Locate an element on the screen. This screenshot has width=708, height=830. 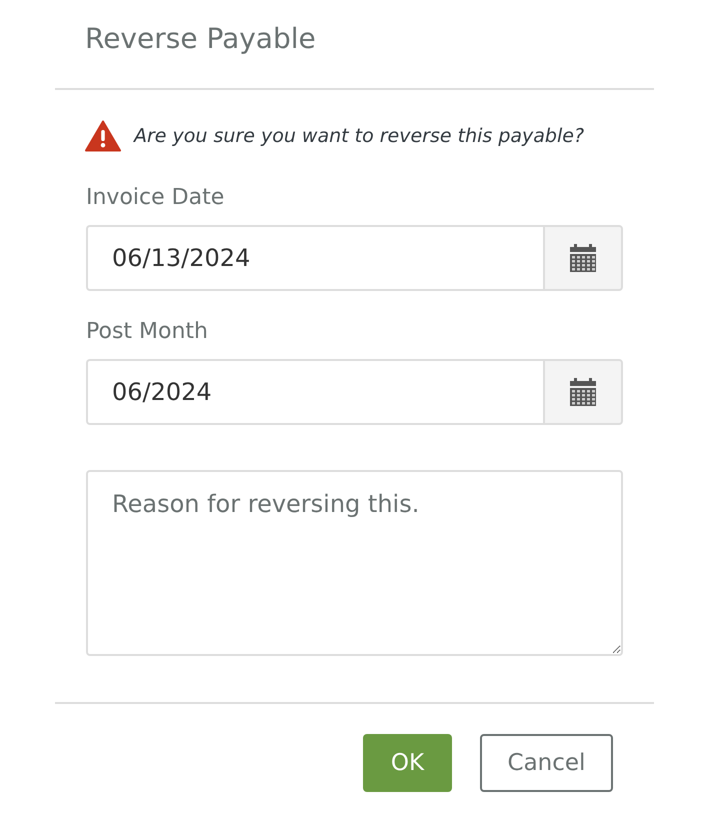
field-label: Post Month is located at coordinates (147, 331).